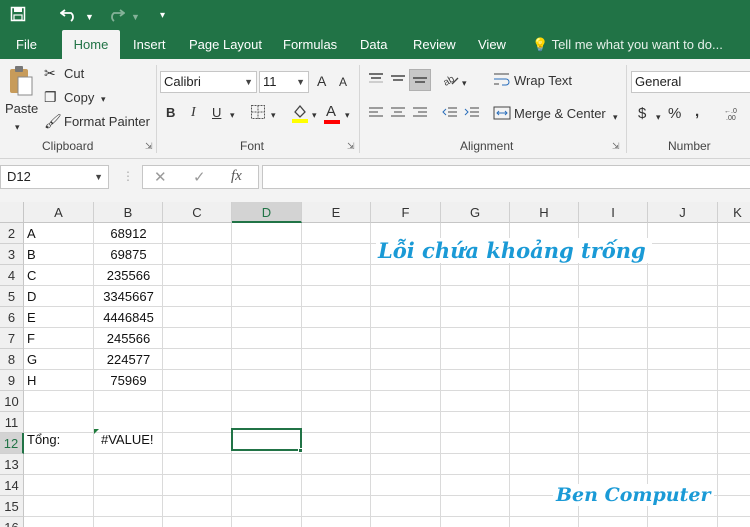 The image size is (750, 527). I want to click on alignment-launcher-icon: ⇲, so click(616, 146).